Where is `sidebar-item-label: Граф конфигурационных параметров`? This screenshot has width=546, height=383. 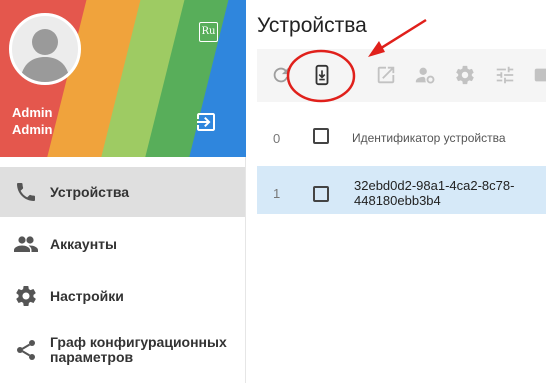
sidebar-item-label: Граф конфигурационных параметров is located at coordinates (138, 349).